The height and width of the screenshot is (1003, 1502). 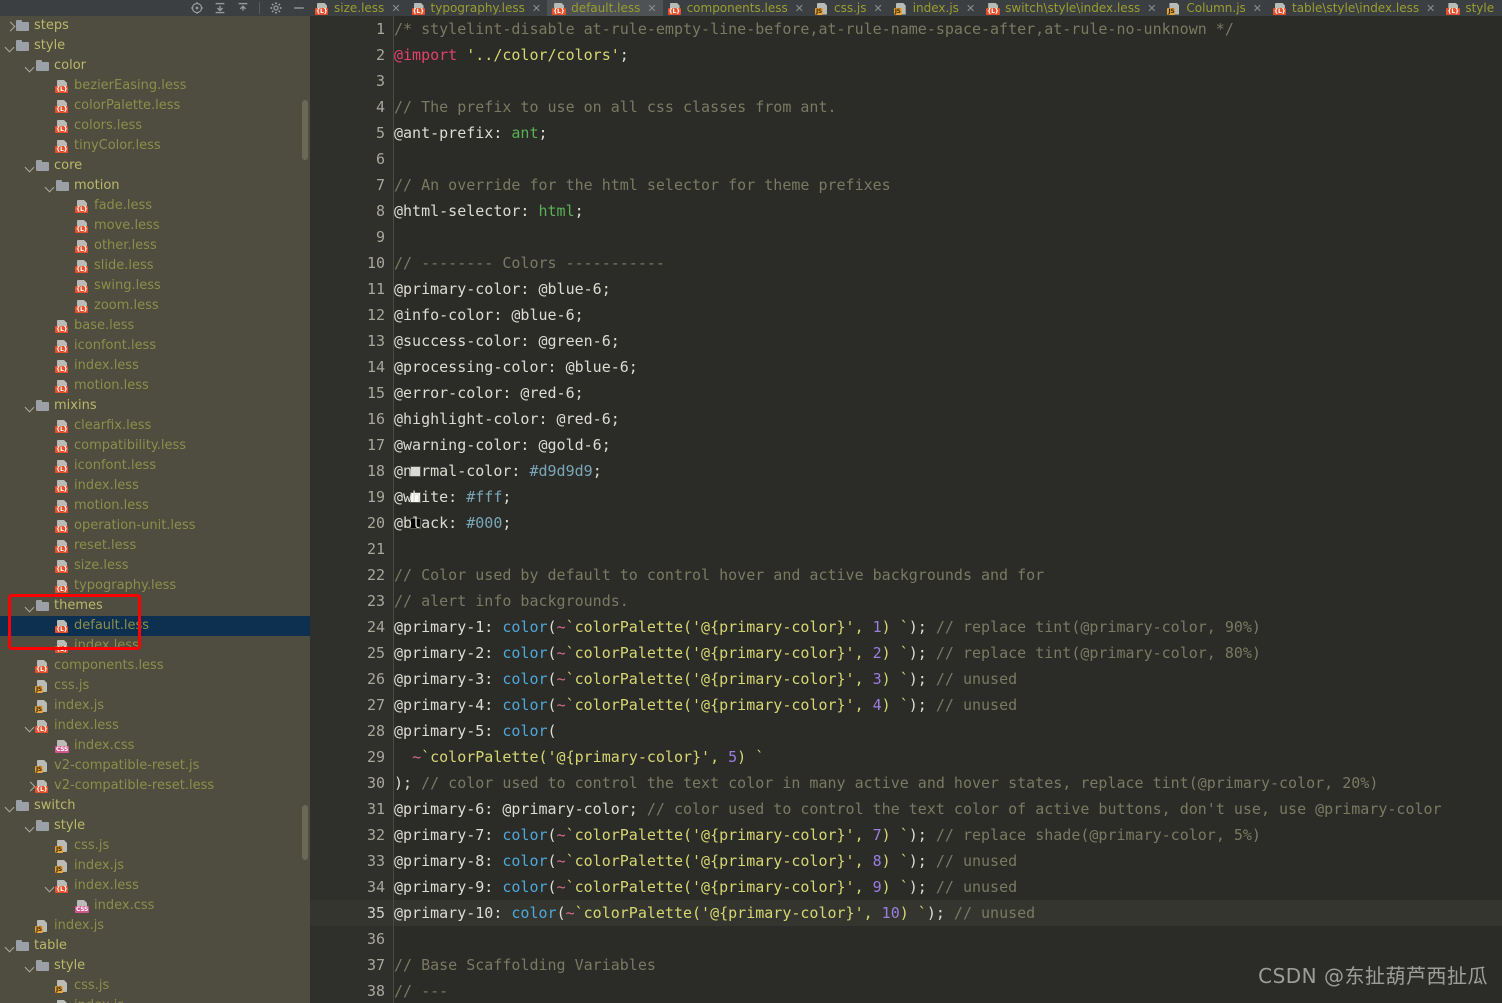 I want to click on tree-item: {L} zoom.less, so click(x=155, y=306).